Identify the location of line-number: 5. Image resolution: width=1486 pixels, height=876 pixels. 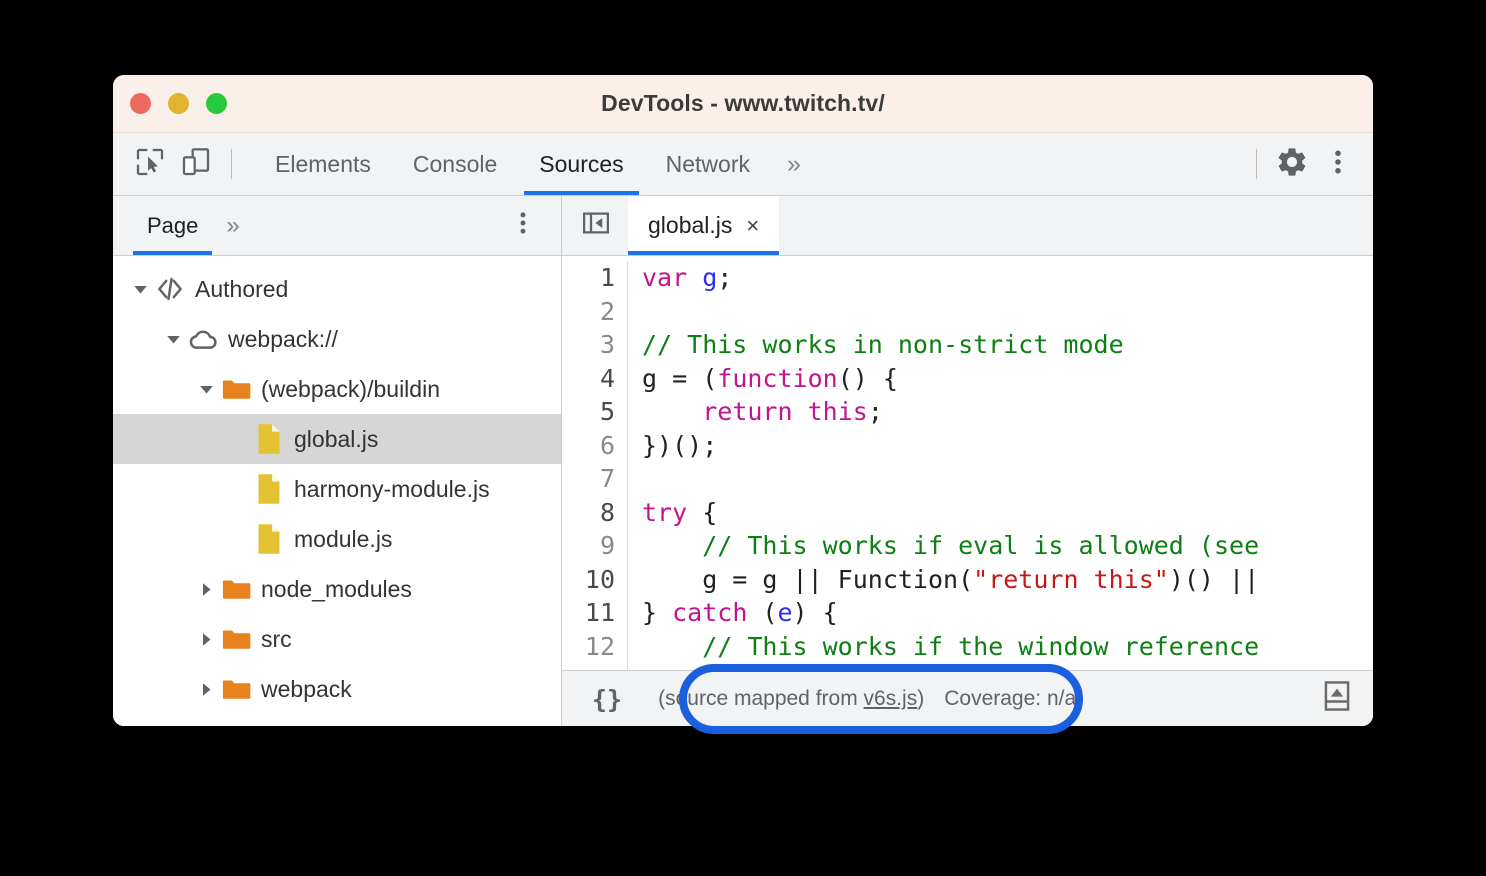
(588, 412).